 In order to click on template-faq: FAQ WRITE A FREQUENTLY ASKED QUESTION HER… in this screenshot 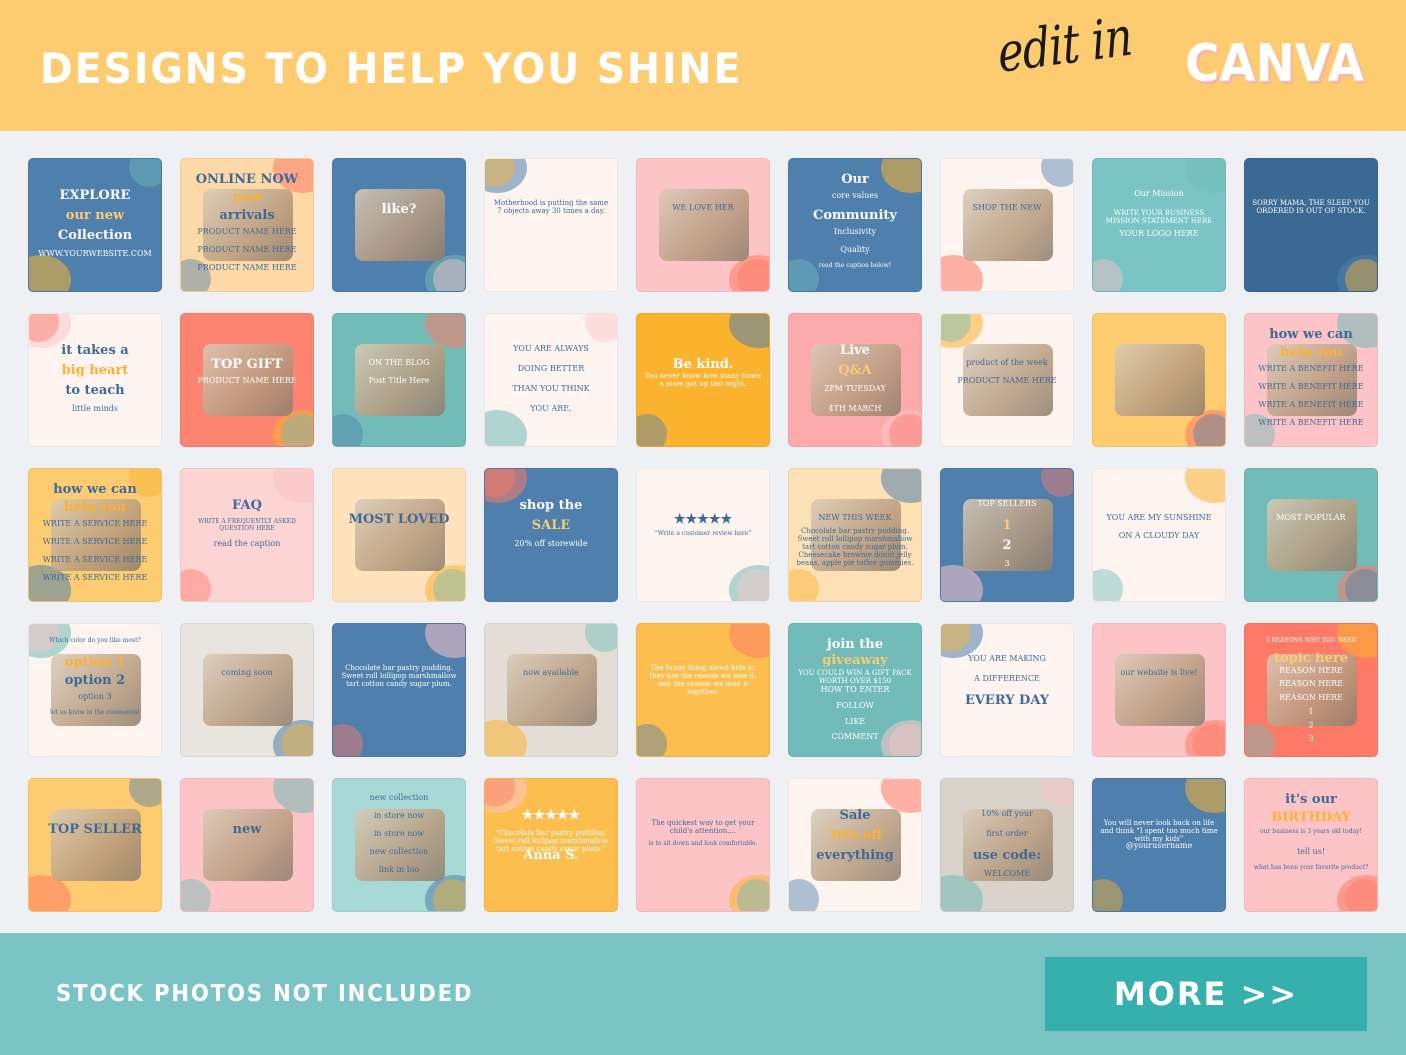, I will do `click(247, 535)`.